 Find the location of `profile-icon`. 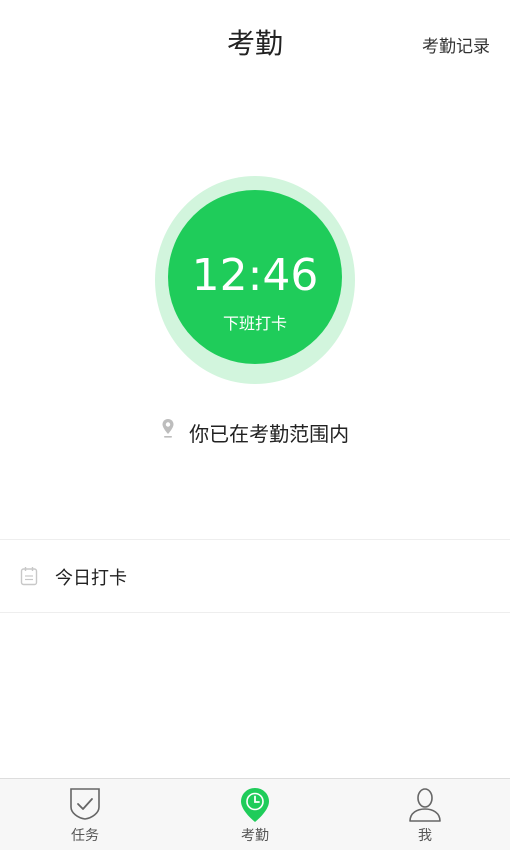

profile-icon is located at coordinates (425, 807).